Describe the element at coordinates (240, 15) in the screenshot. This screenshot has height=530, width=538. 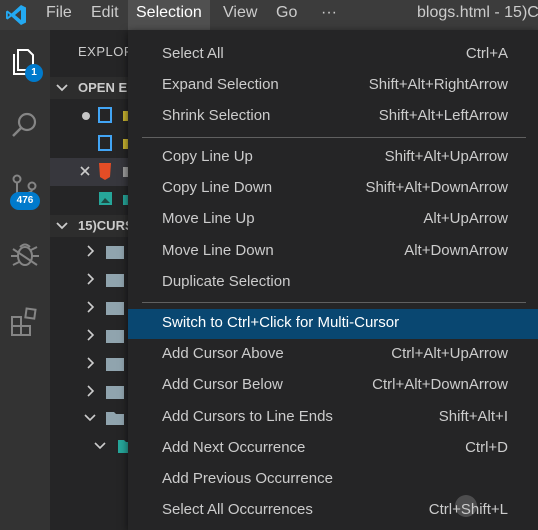
I see `menu-view: View` at that location.